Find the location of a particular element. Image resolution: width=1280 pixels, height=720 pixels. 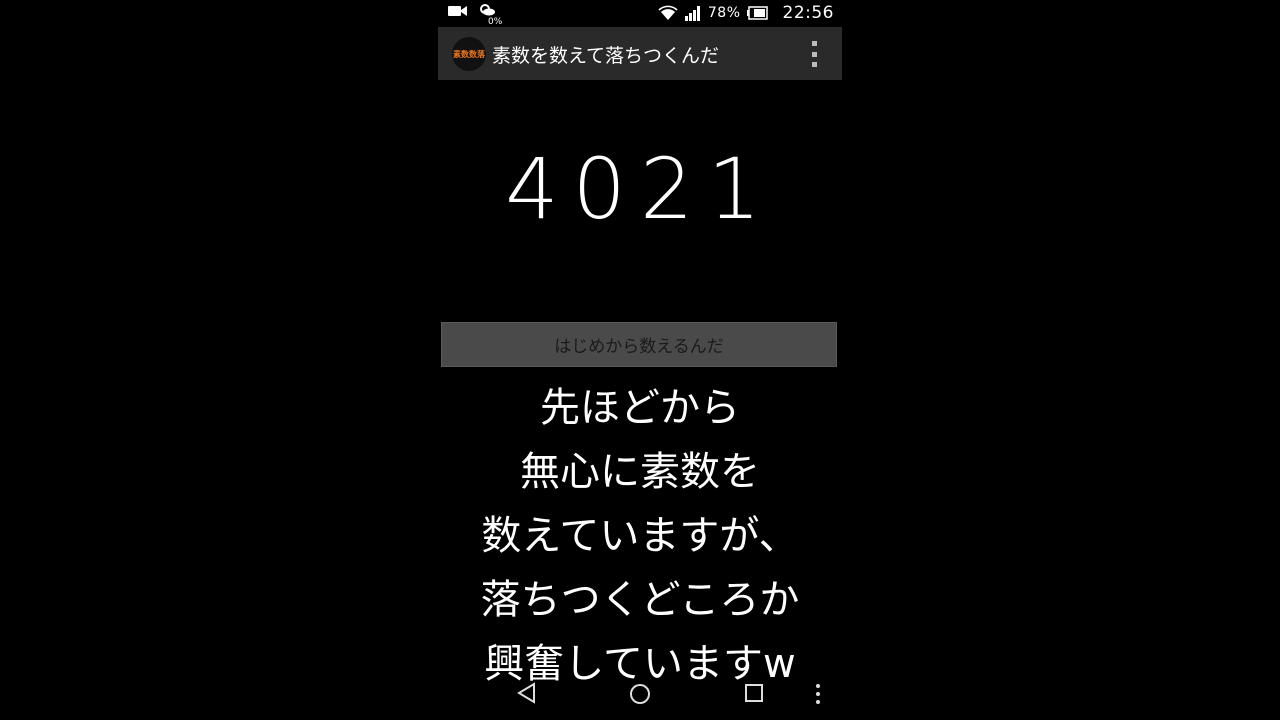

app-bar: 素数数落 素数を数えて落ちつくんだ is located at coordinates (640, 53).